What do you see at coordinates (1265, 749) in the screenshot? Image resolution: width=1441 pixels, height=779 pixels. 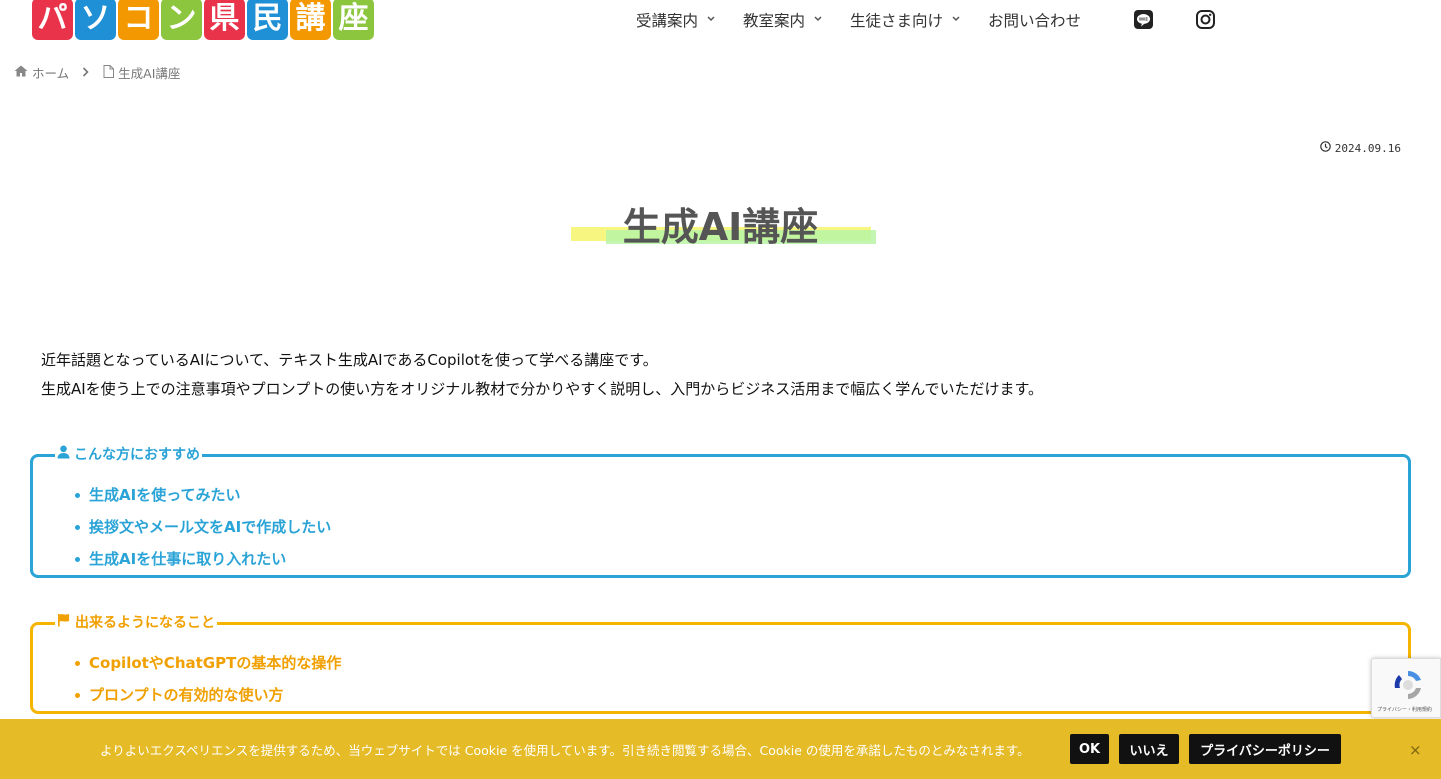 I see `privacy-policy-button: プライバシーポリシー` at bounding box center [1265, 749].